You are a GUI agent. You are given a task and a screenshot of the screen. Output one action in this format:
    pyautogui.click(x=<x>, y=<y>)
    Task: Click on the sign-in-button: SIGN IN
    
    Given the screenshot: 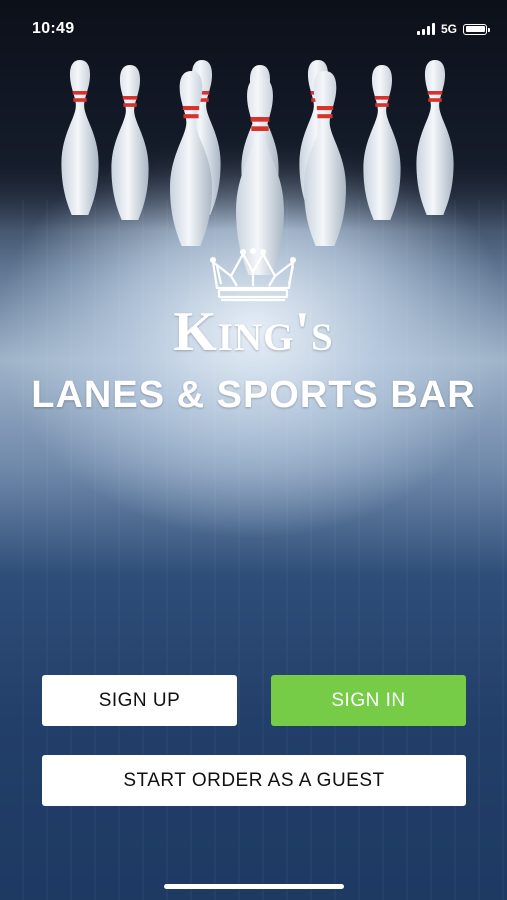 What is the action you would take?
    pyautogui.click(x=368, y=700)
    